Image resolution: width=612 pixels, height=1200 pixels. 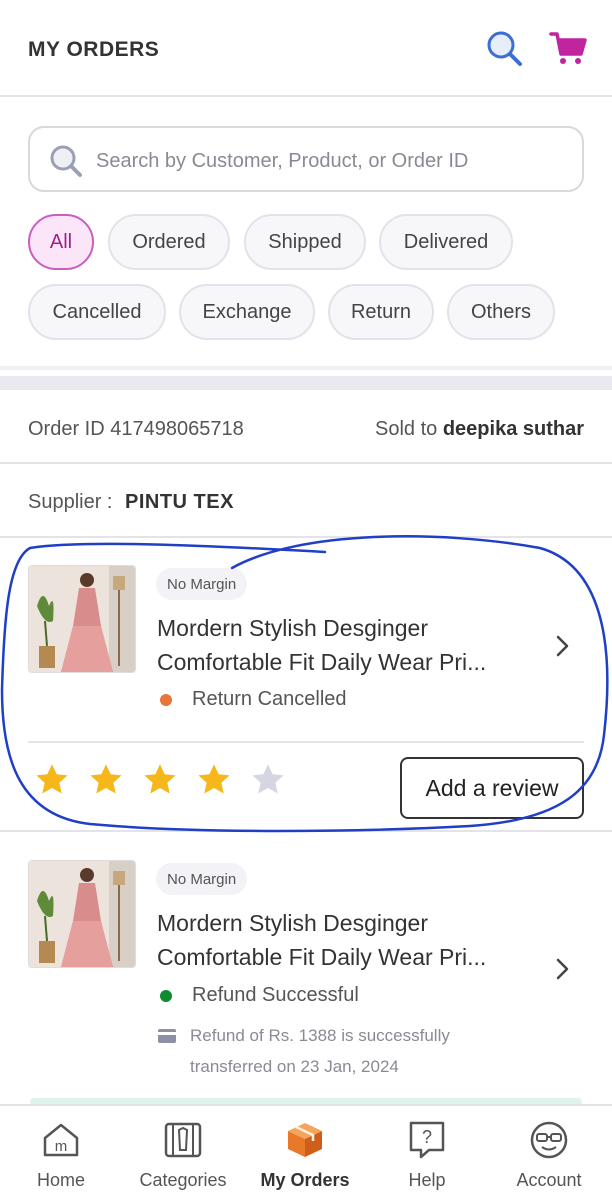 What do you see at coordinates (568, 48) in the screenshot?
I see `cart-icon` at bounding box center [568, 48].